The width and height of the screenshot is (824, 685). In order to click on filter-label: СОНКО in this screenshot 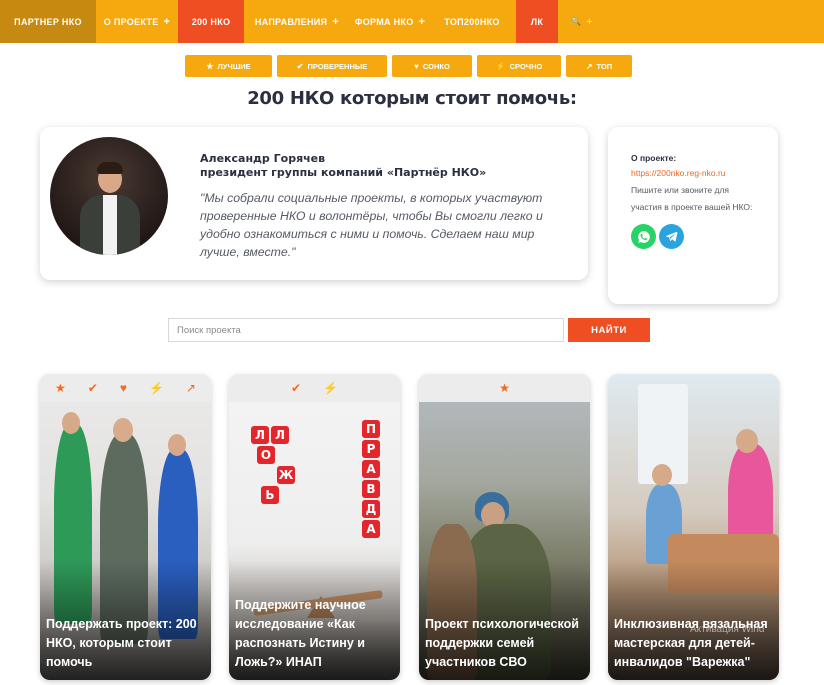, I will do `click(436, 66)`.